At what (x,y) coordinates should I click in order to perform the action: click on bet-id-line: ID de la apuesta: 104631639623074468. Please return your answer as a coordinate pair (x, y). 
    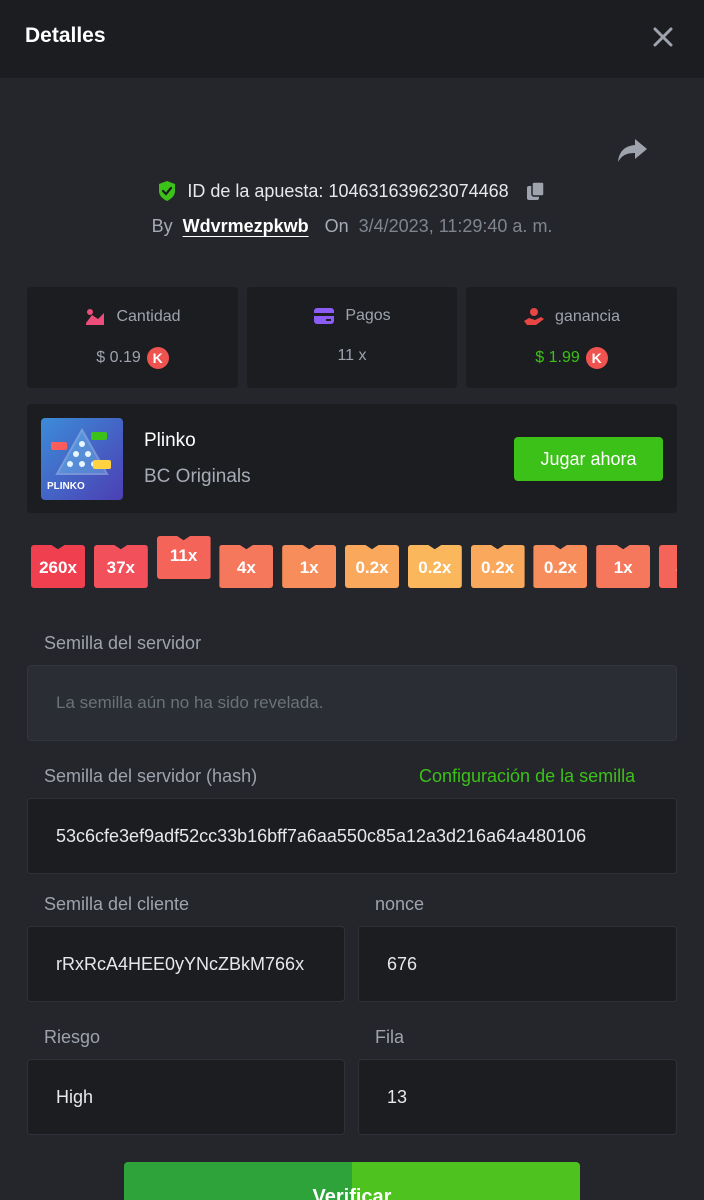
    Looking at the image, I should click on (352, 191).